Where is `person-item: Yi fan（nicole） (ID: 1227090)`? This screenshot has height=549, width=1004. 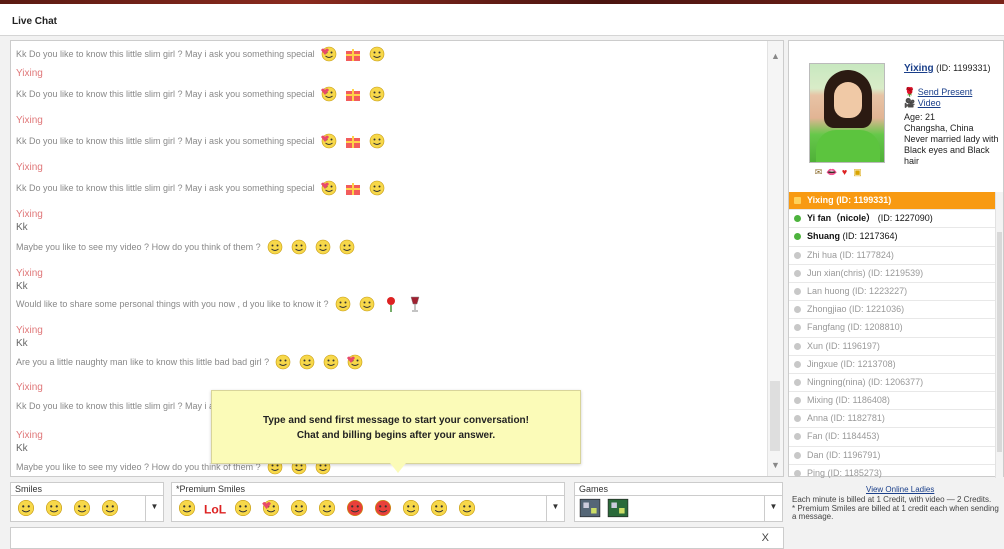 person-item: Yi fan（nicole） (ID: 1227090) is located at coordinates (896, 219).